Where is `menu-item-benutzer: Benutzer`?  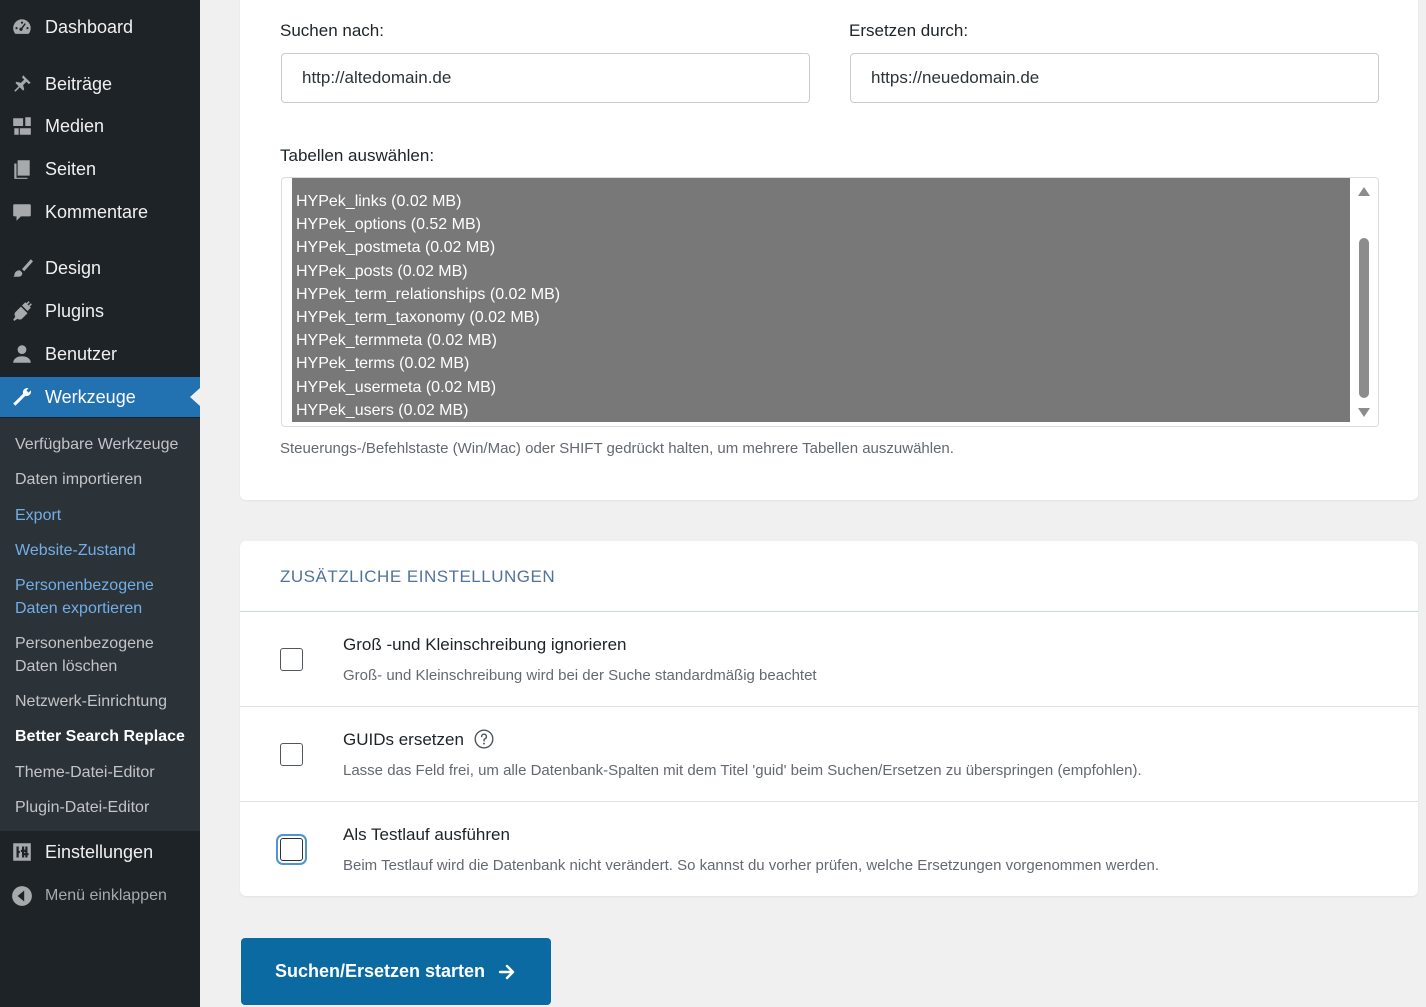 menu-item-benutzer: Benutzer is located at coordinates (100, 354).